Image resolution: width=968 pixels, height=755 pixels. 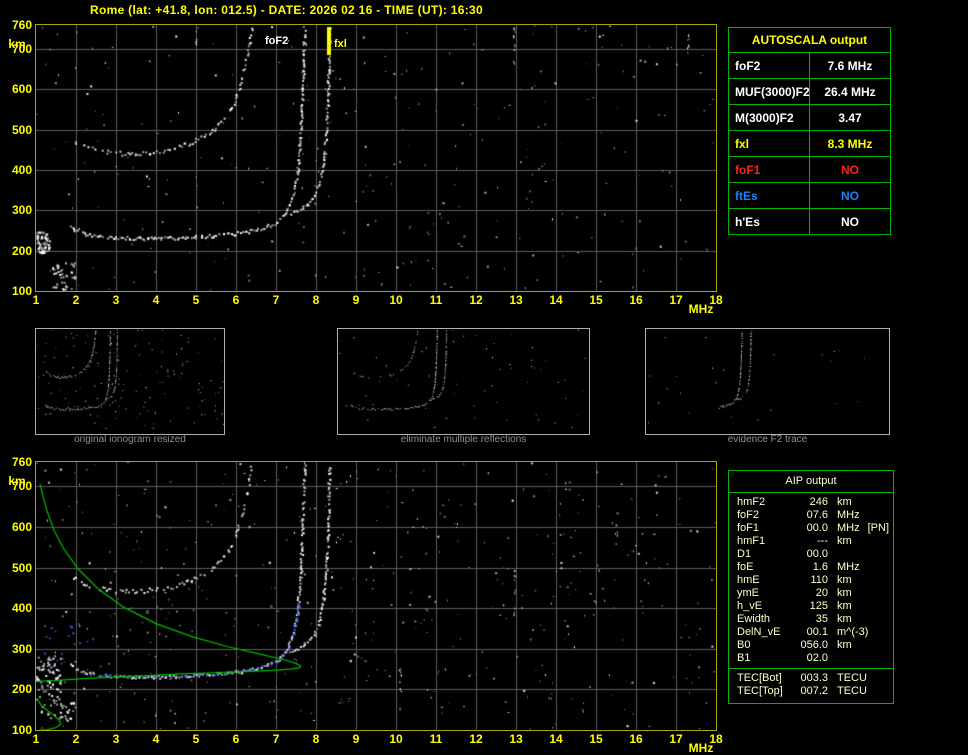 What do you see at coordinates (813, 619) in the screenshot?
I see `aip-row: Ewidth 35 km` at bounding box center [813, 619].